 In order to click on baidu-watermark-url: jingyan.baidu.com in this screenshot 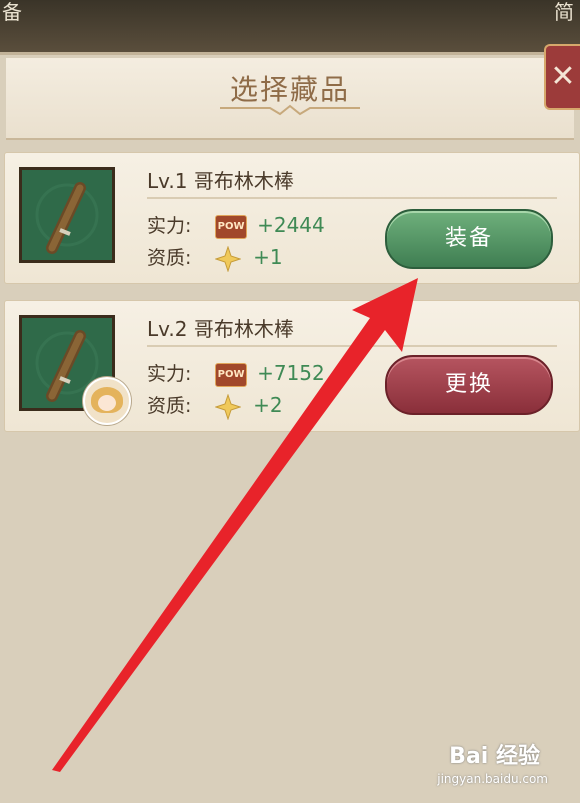, I will do `click(492, 779)`.